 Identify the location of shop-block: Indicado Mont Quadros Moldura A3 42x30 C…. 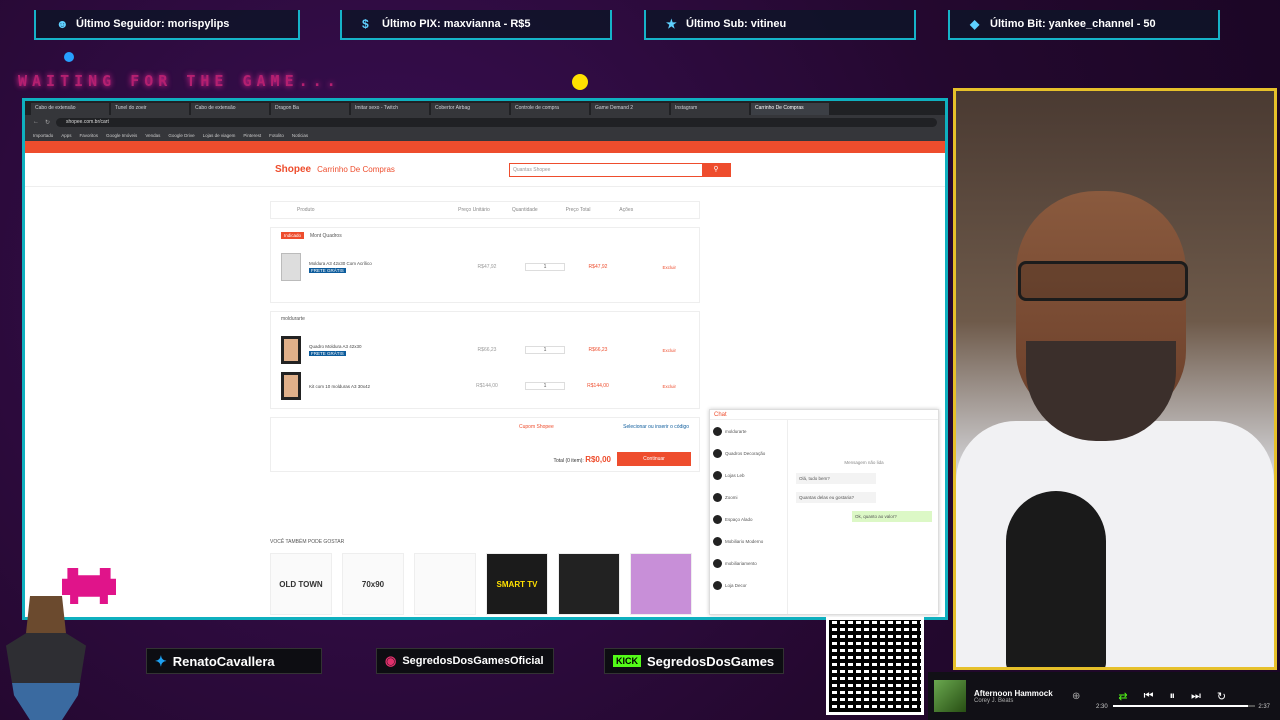
(485, 265).